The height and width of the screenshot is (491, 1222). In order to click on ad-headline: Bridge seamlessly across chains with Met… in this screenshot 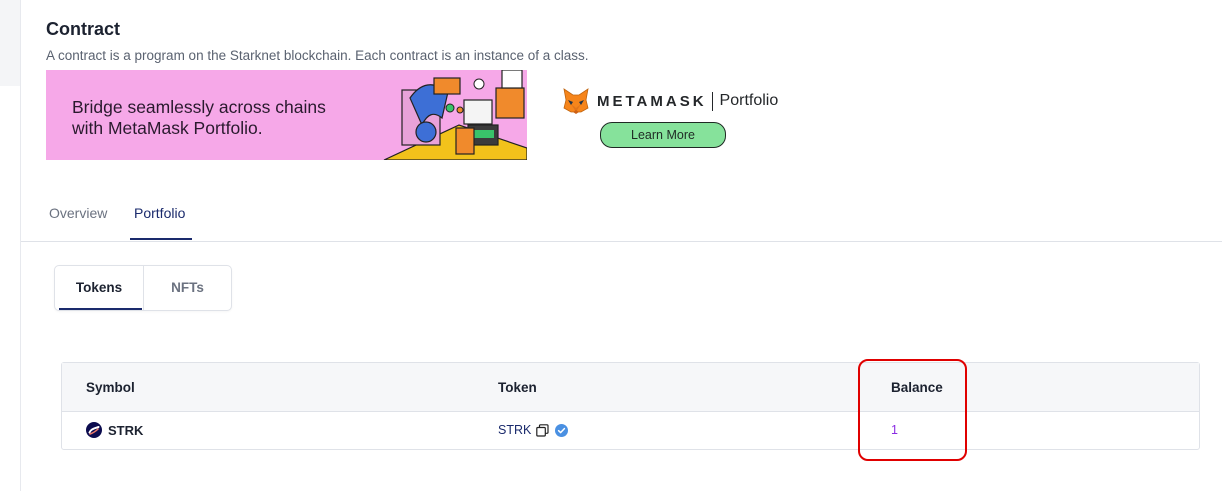, I will do `click(199, 118)`.